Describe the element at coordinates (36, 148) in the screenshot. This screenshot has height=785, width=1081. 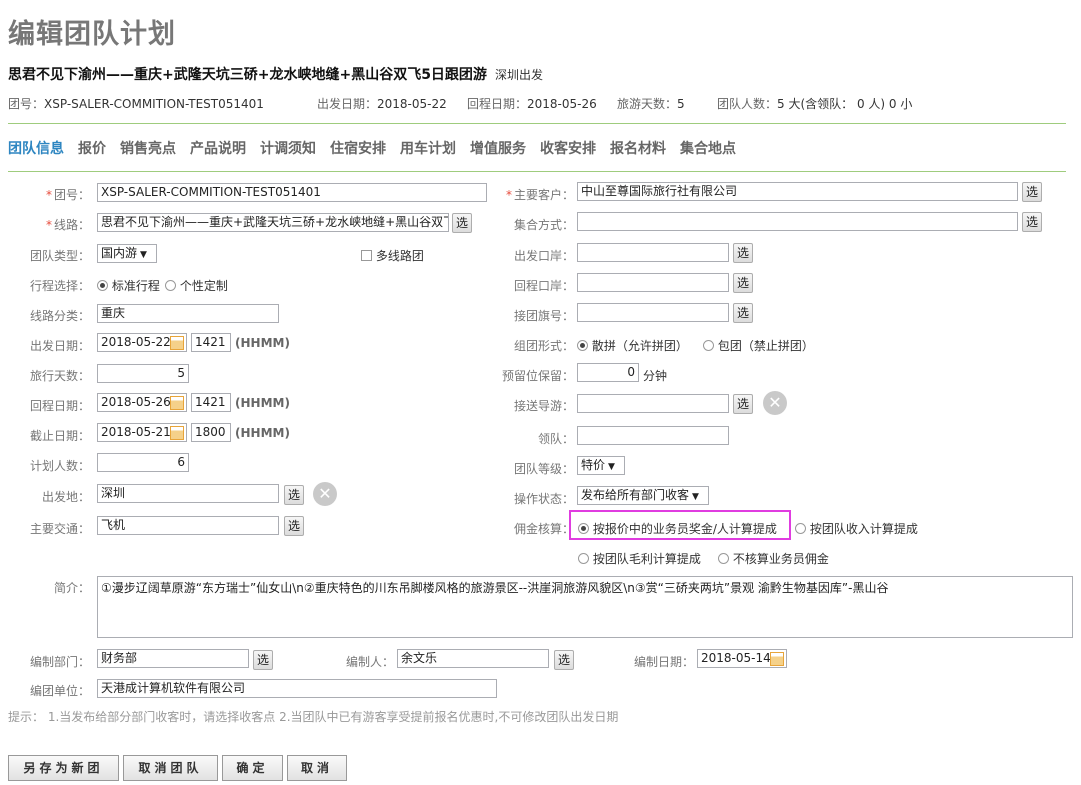
I see `tab-team-info: 团队信息` at that location.